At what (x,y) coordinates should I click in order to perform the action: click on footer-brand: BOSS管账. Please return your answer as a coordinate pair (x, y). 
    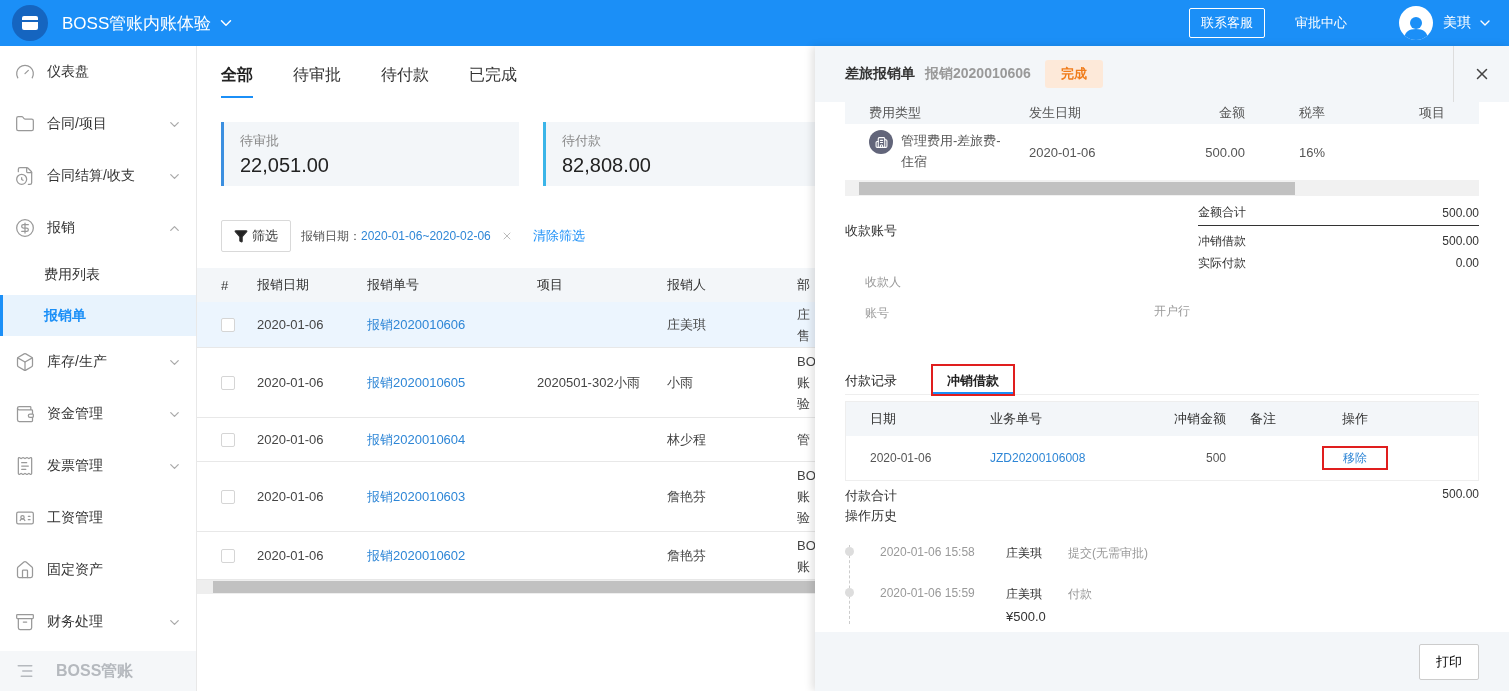
    Looking at the image, I should click on (95, 670).